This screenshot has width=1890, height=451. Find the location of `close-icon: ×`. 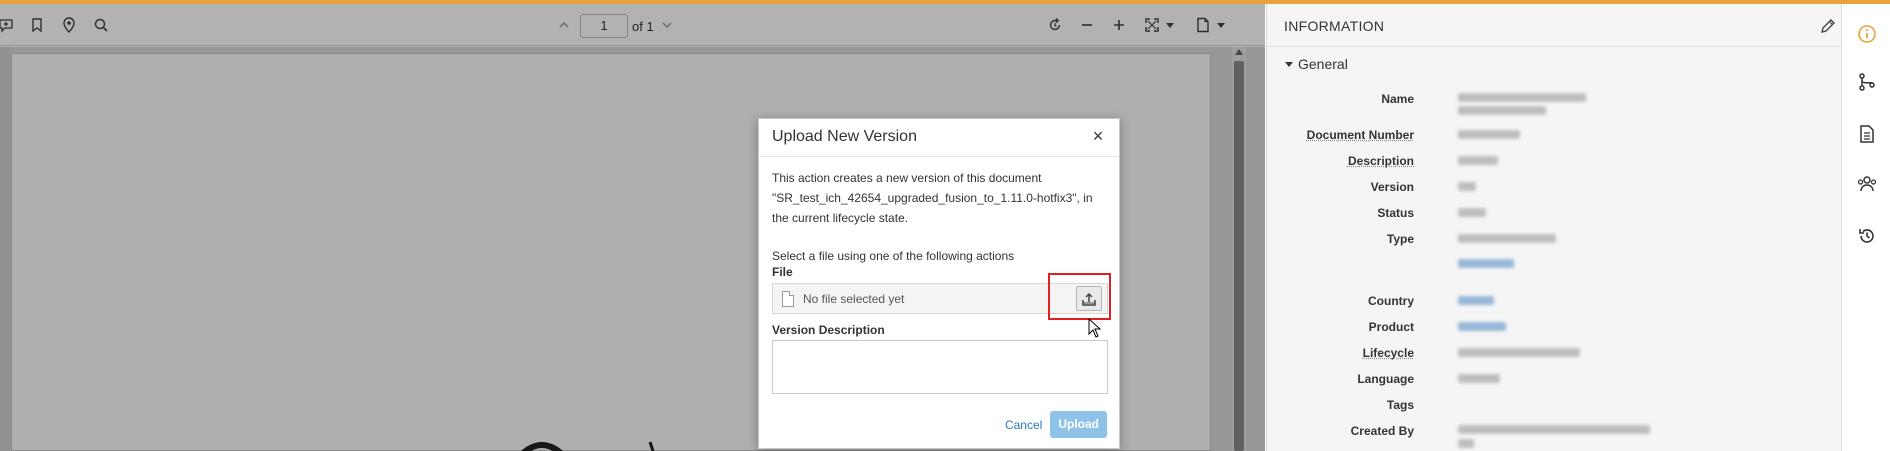

close-icon: × is located at coordinates (1098, 136).